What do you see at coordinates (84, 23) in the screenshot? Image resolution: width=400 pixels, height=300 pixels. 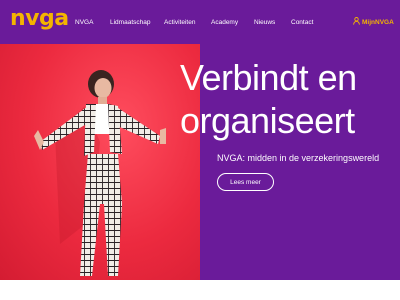 I see `nav-item-nvga: NVGA` at bounding box center [84, 23].